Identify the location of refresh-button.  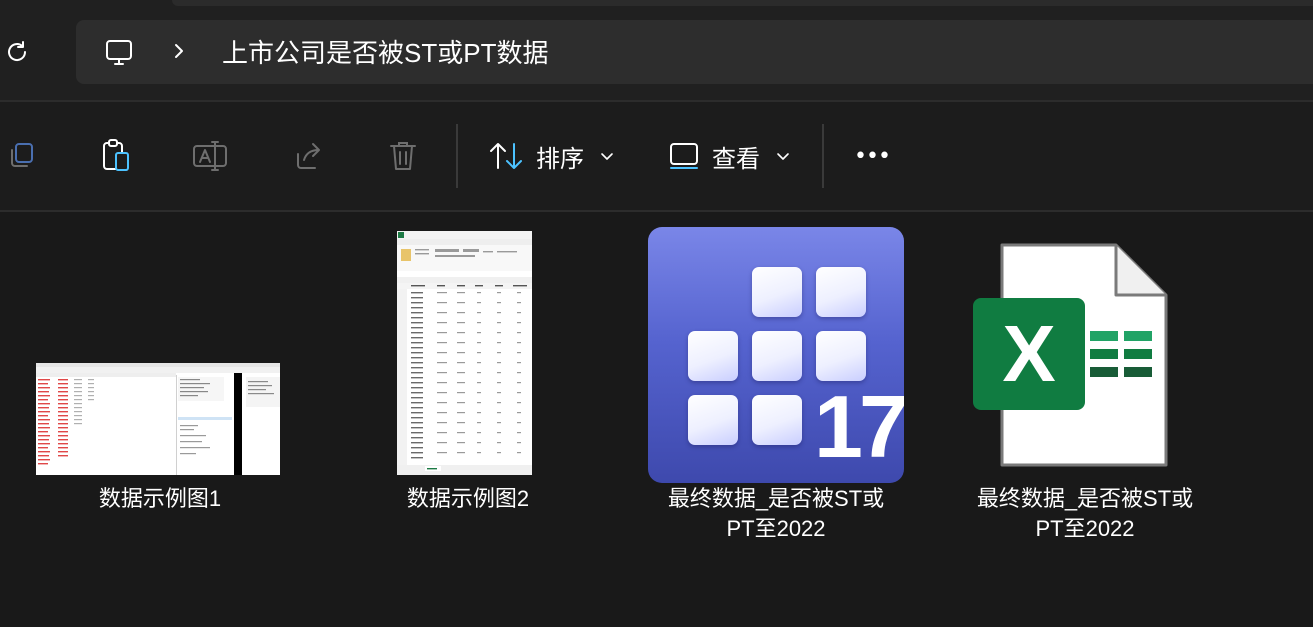
(17, 52).